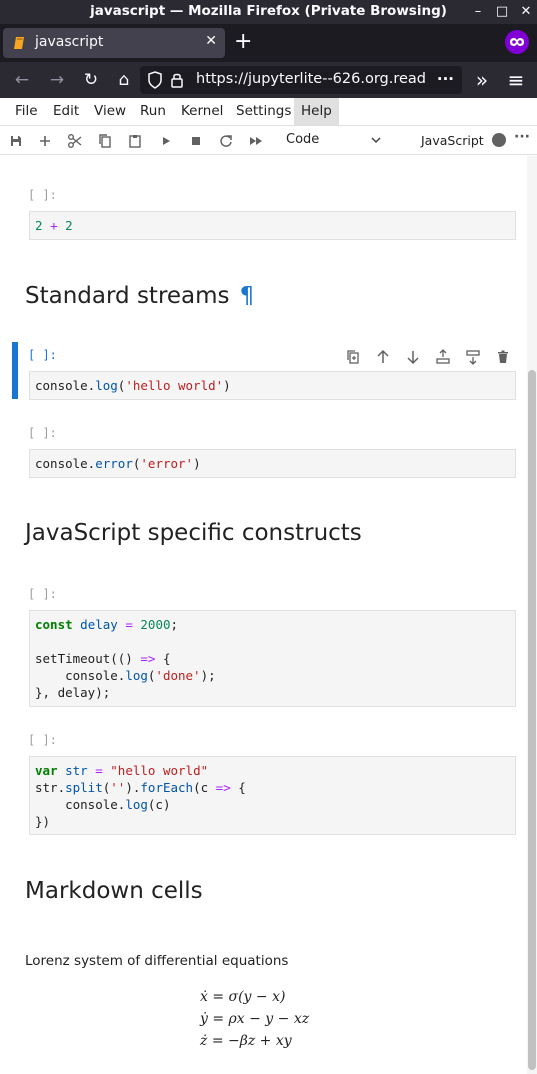 The image size is (537, 1074). I want to click on page-actions-icon: ···, so click(445, 79).